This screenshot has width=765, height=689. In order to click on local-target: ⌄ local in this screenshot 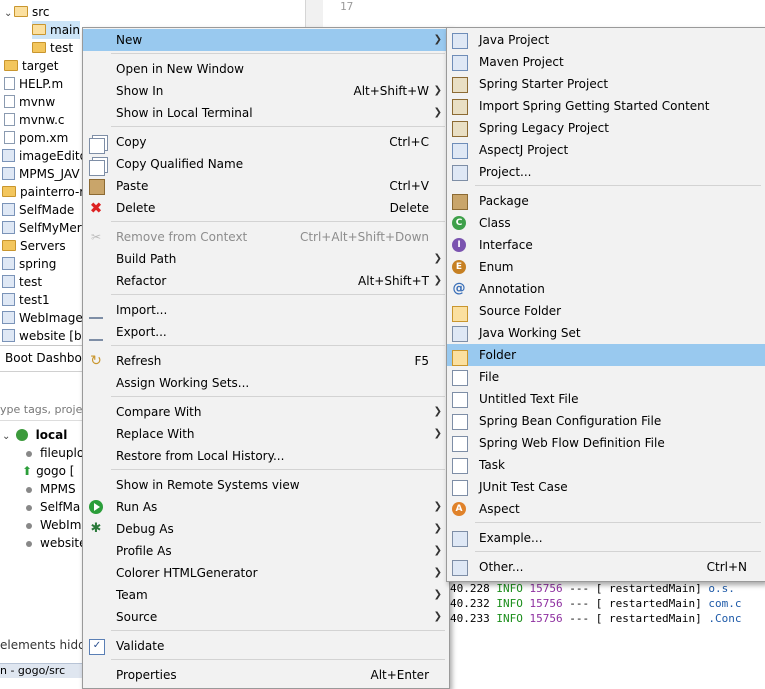, I will do `click(34, 435)`.